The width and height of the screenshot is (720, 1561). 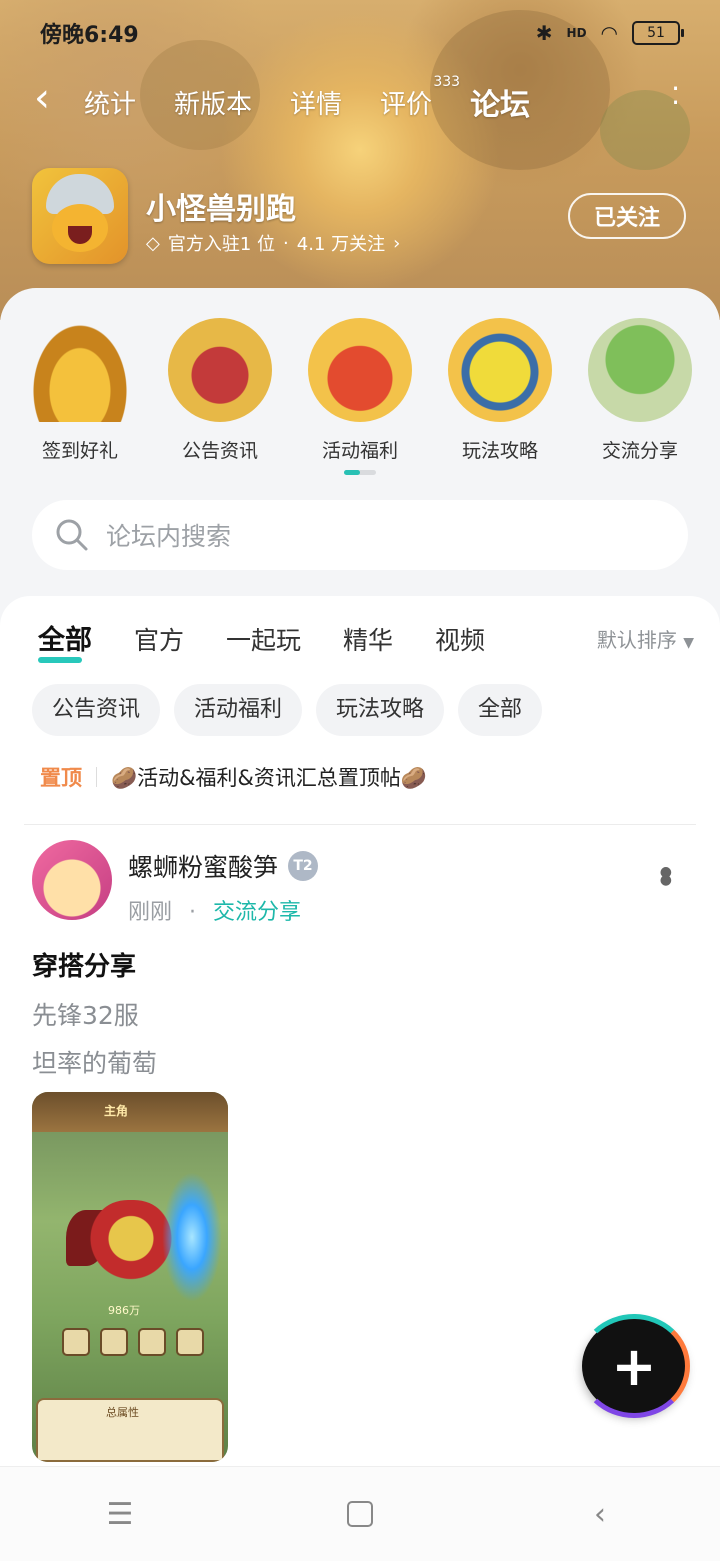 I want to click on chip-events: 活动福利, so click(x=238, y=710).